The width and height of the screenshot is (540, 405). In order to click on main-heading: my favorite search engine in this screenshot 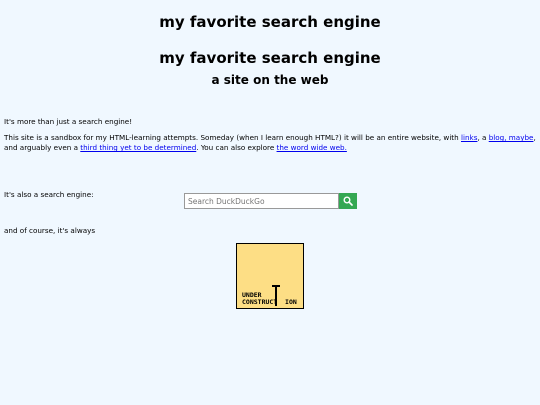, I will do `click(270, 58)`.